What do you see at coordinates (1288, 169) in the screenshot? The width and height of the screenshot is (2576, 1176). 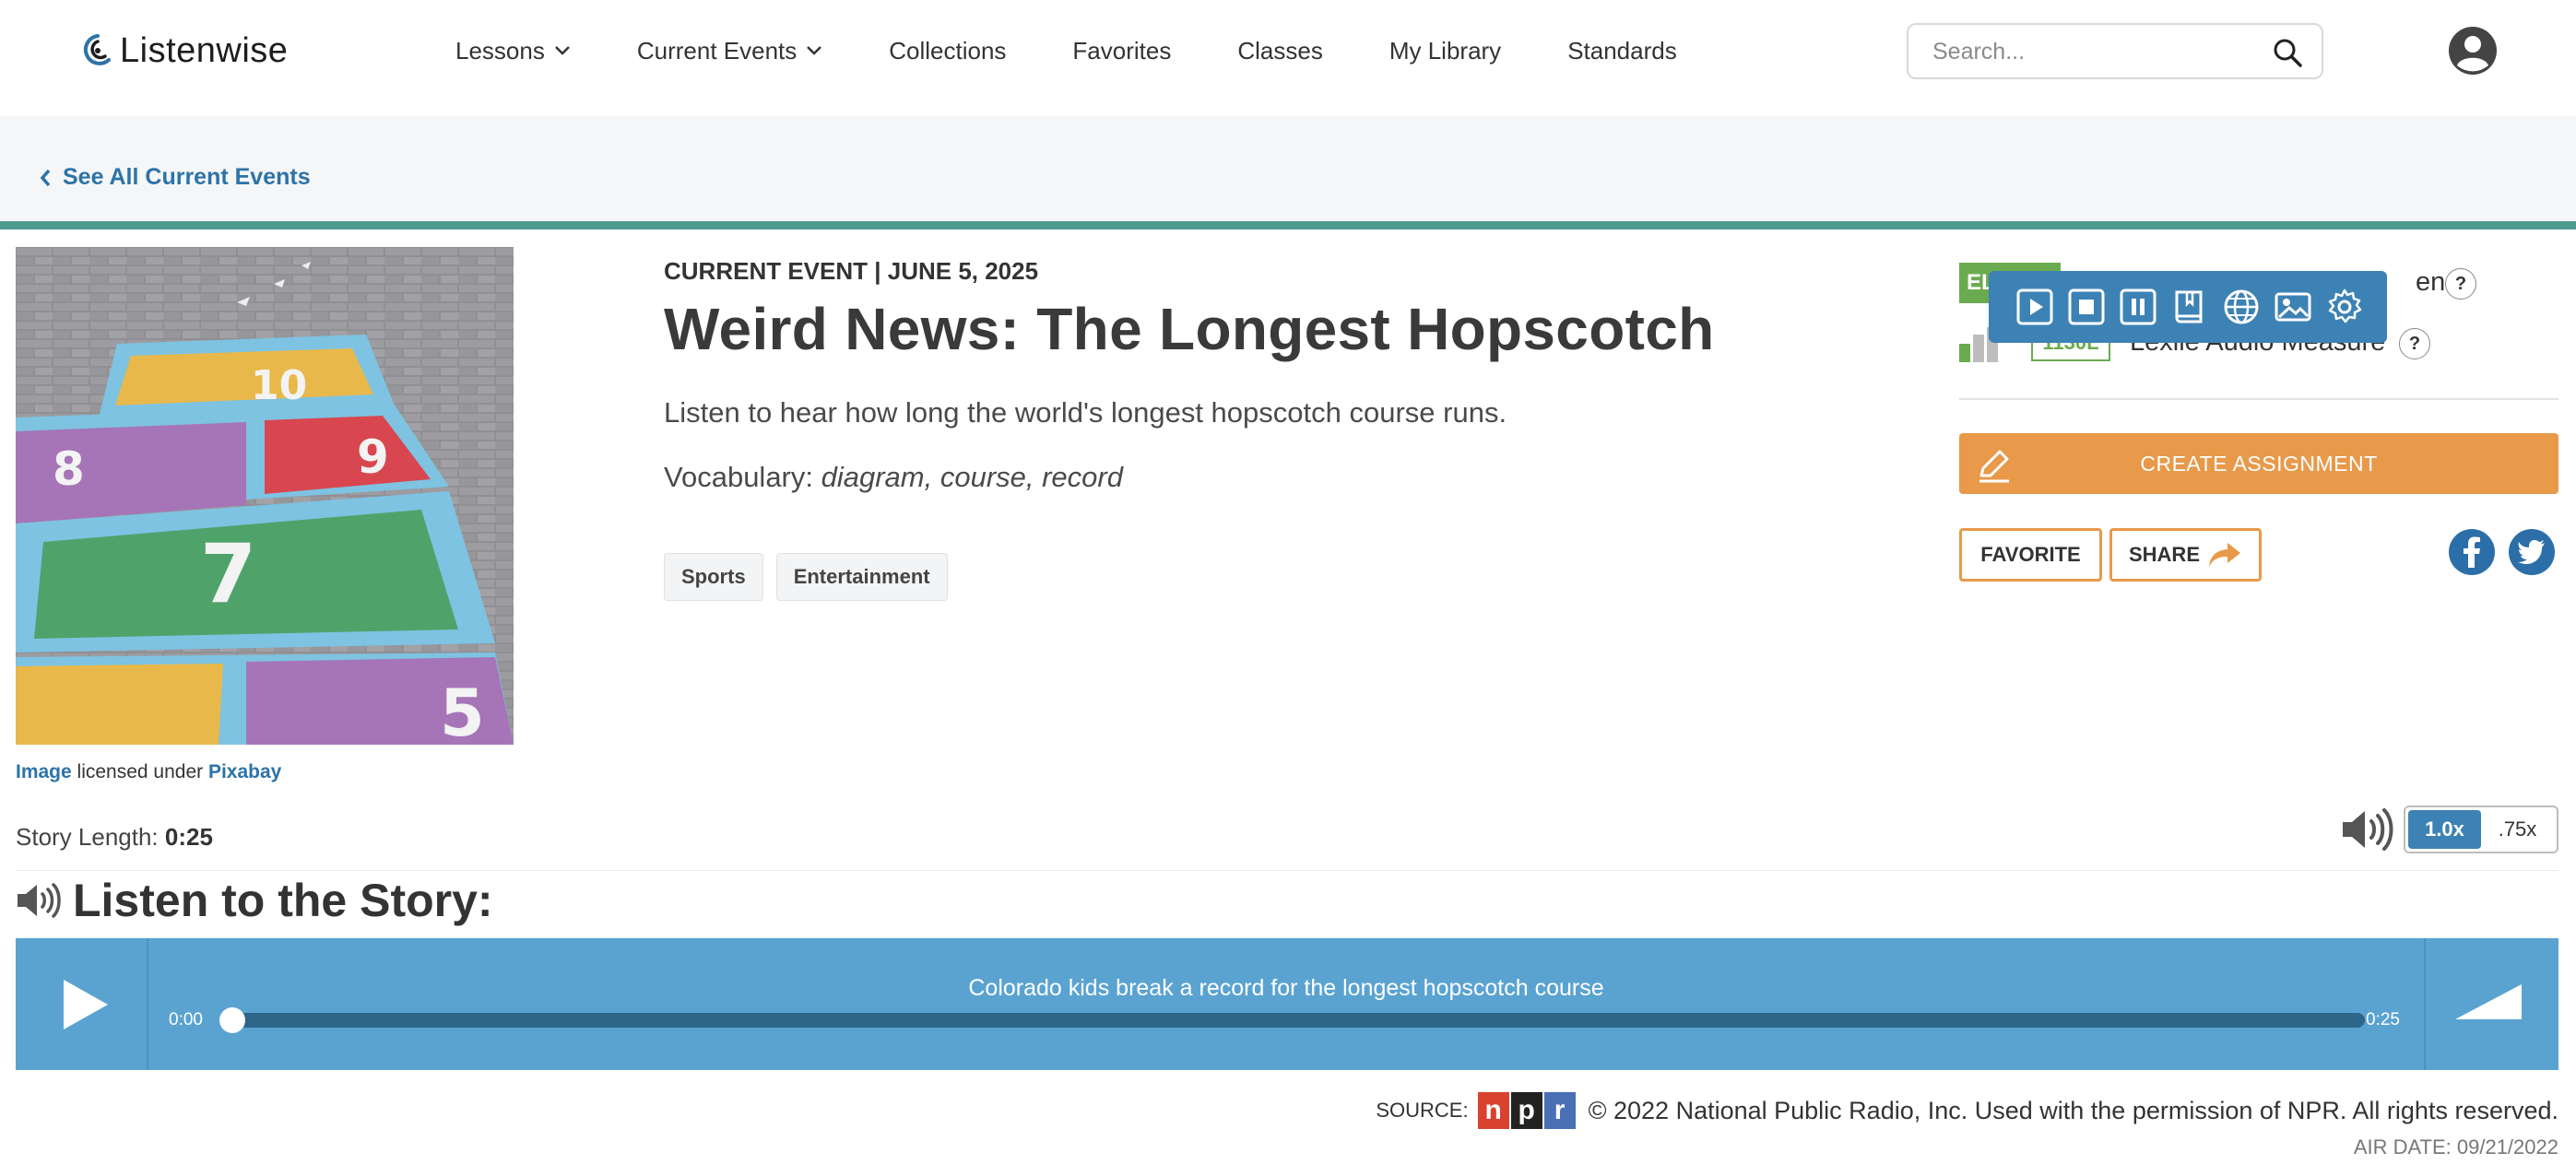 I see `breadcrumb-bar: See All Current Events` at bounding box center [1288, 169].